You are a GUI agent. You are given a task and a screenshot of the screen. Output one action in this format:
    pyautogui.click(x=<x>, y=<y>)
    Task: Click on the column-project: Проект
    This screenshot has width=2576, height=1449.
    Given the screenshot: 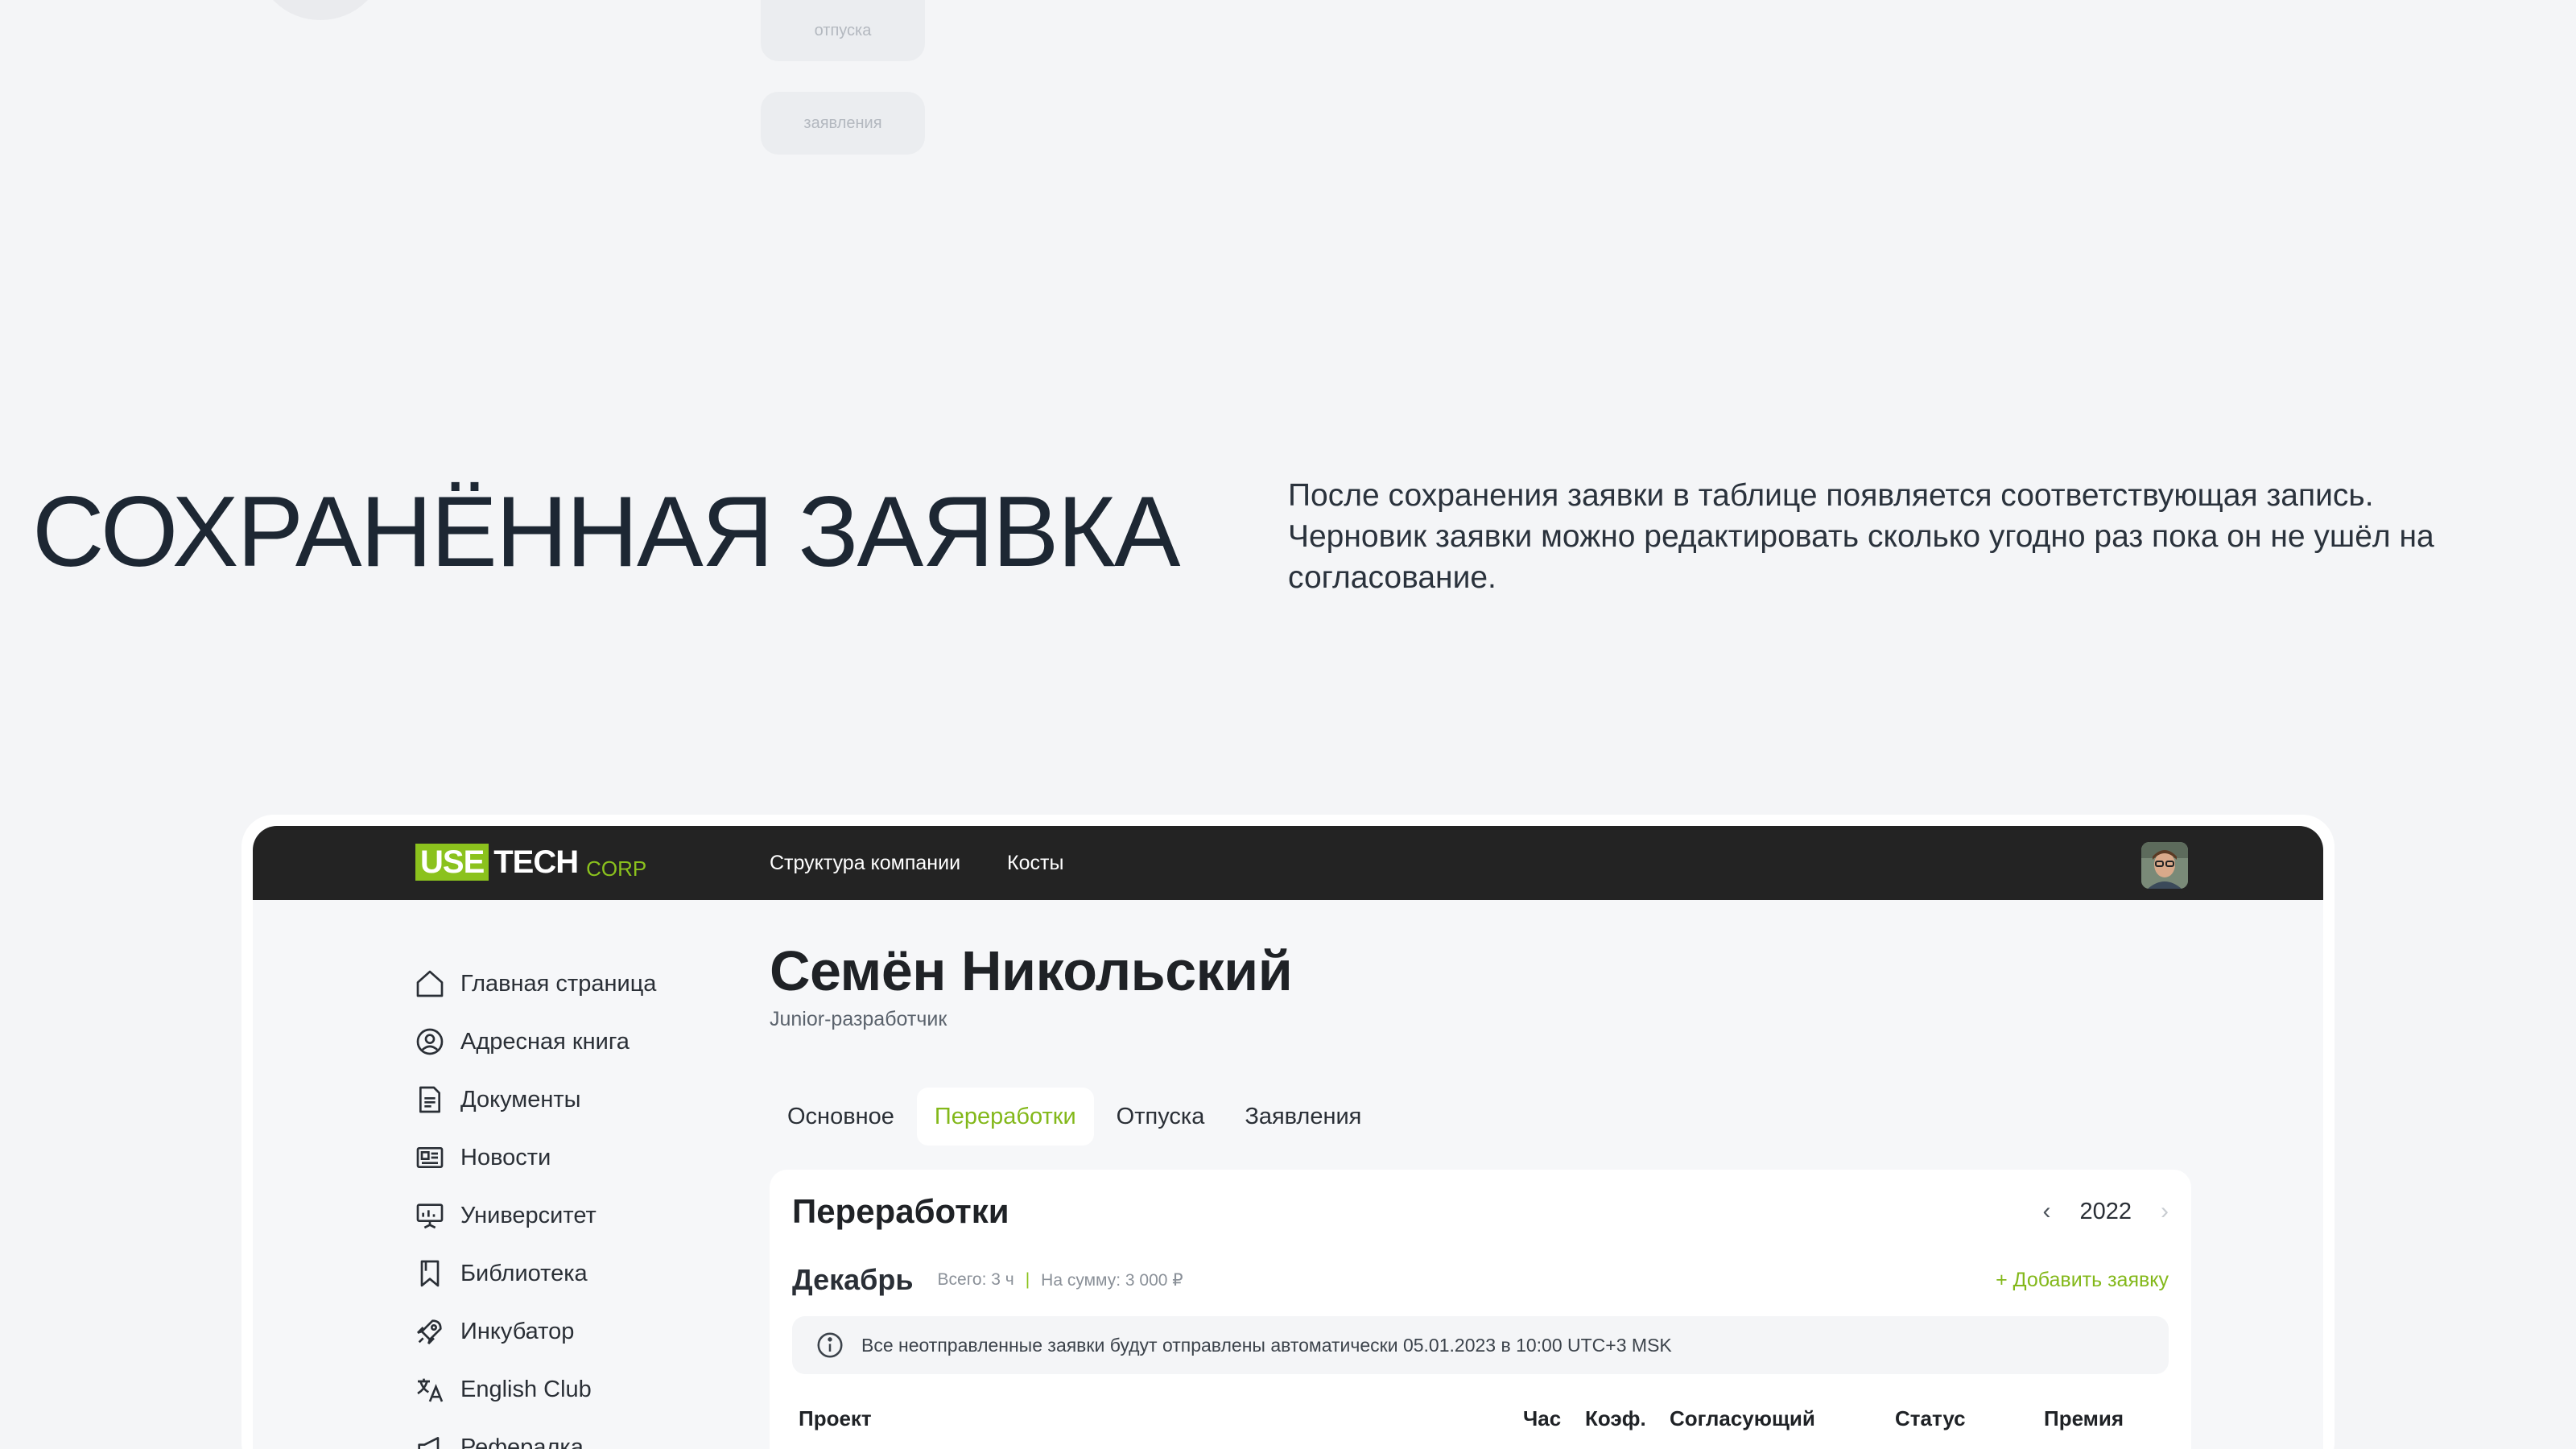 What is the action you would take?
    pyautogui.click(x=835, y=1418)
    